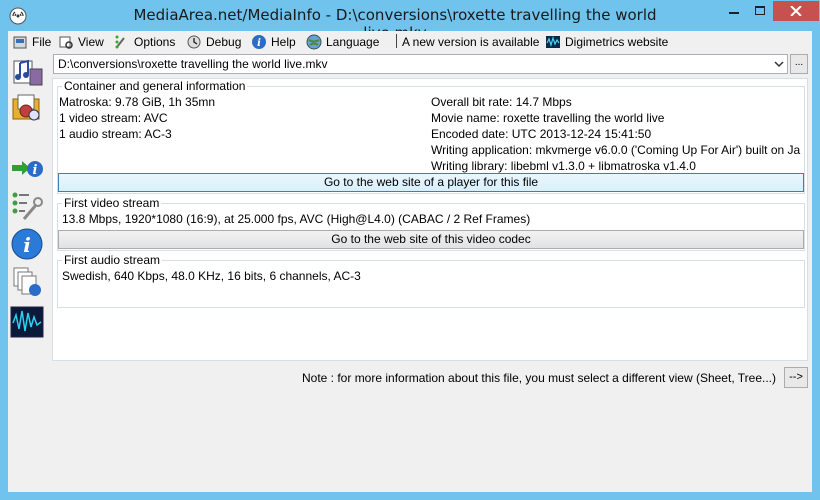 The width and height of the screenshot is (820, 500). I want to click on about-button: i, so click(27, 244).